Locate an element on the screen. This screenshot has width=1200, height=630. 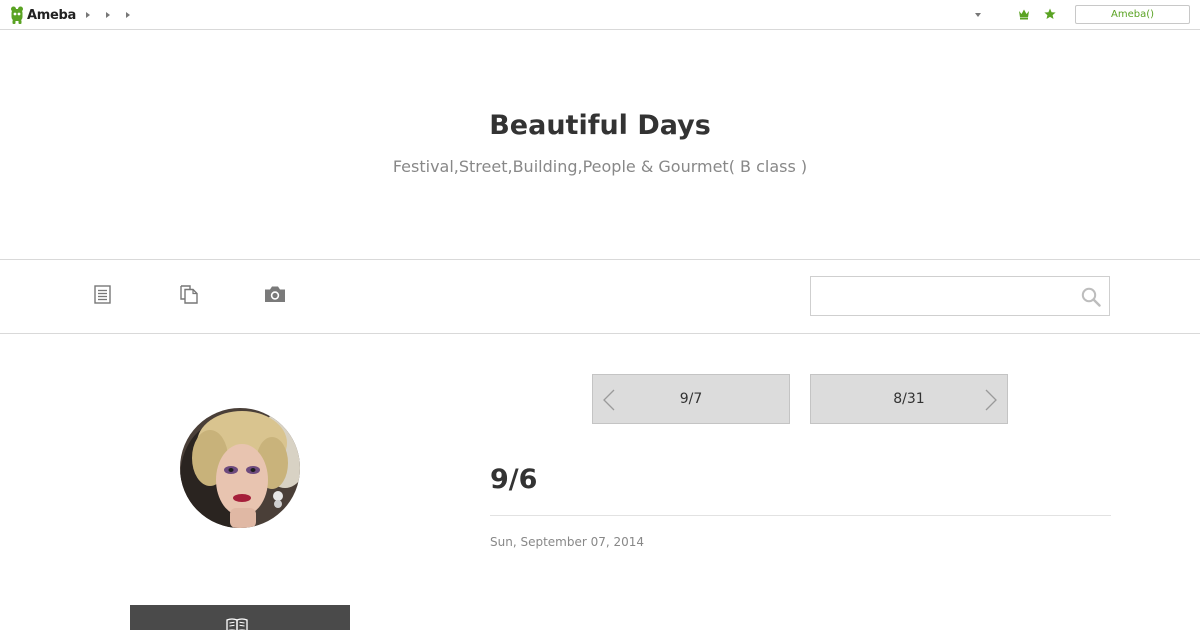
camera-icon is located at coordinates (275, 294).